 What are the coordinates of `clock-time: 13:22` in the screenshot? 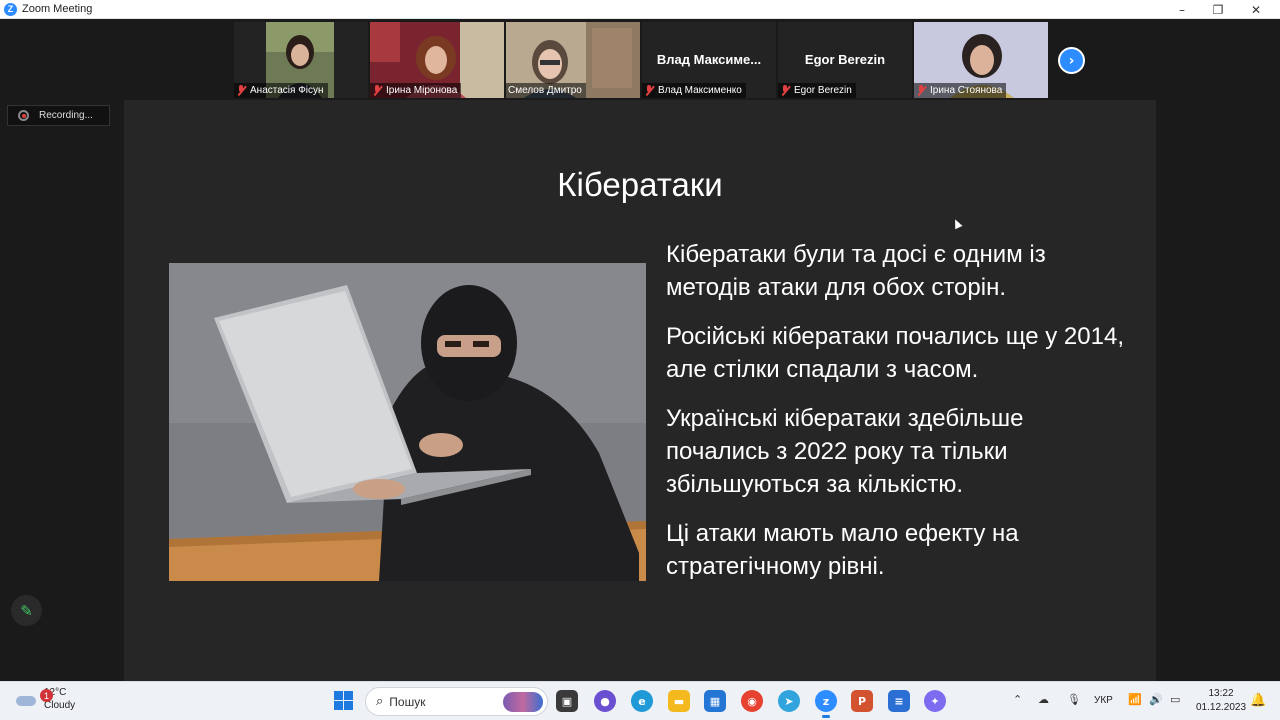 It's located at (1221, 693).